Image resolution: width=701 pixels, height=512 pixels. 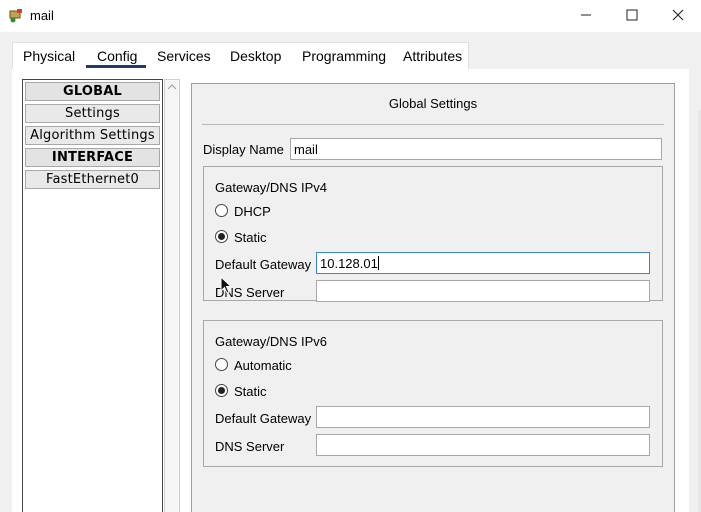 I want to click on ipv6-static-label: Static, so click(x=250, y=391).